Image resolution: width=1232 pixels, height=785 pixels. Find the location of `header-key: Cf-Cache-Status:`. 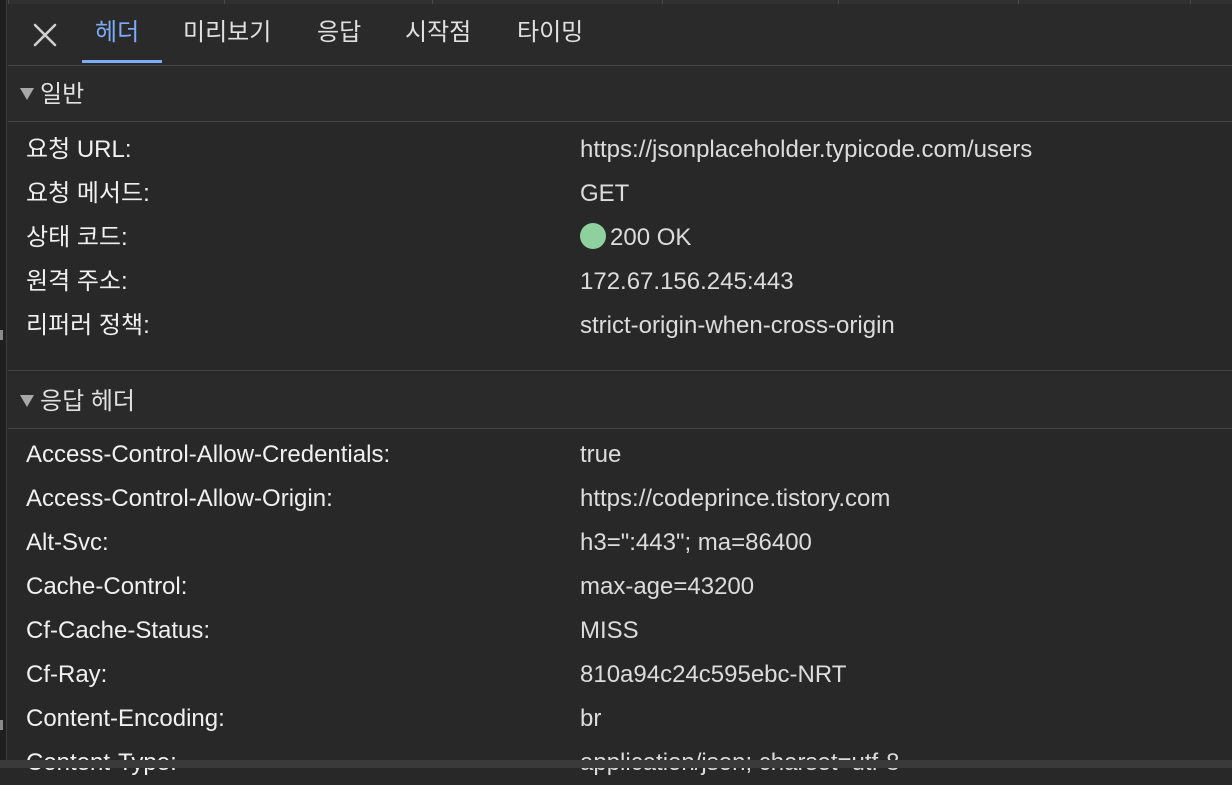

header-key: Cf-Cache-Status: is located at coordinates (118, 630).